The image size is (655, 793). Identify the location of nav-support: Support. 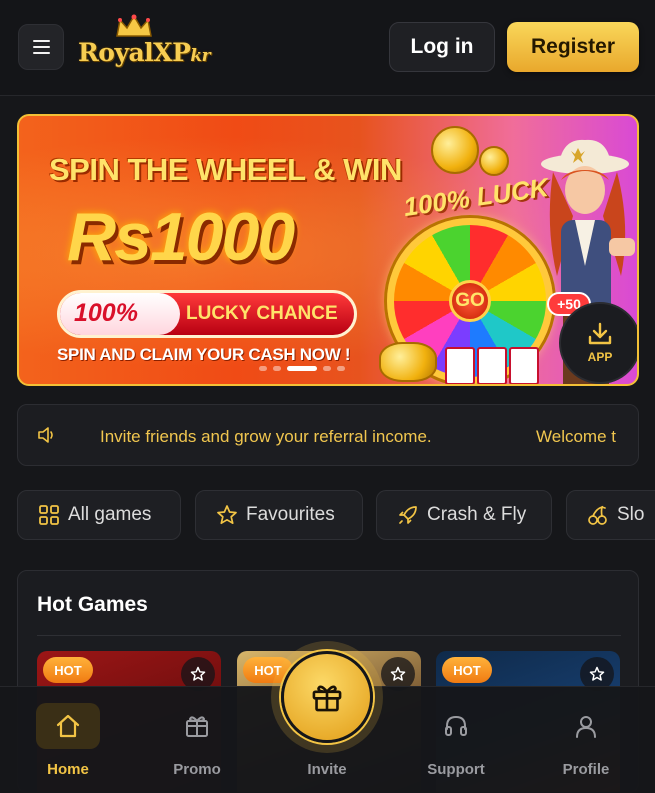
(456, 740).